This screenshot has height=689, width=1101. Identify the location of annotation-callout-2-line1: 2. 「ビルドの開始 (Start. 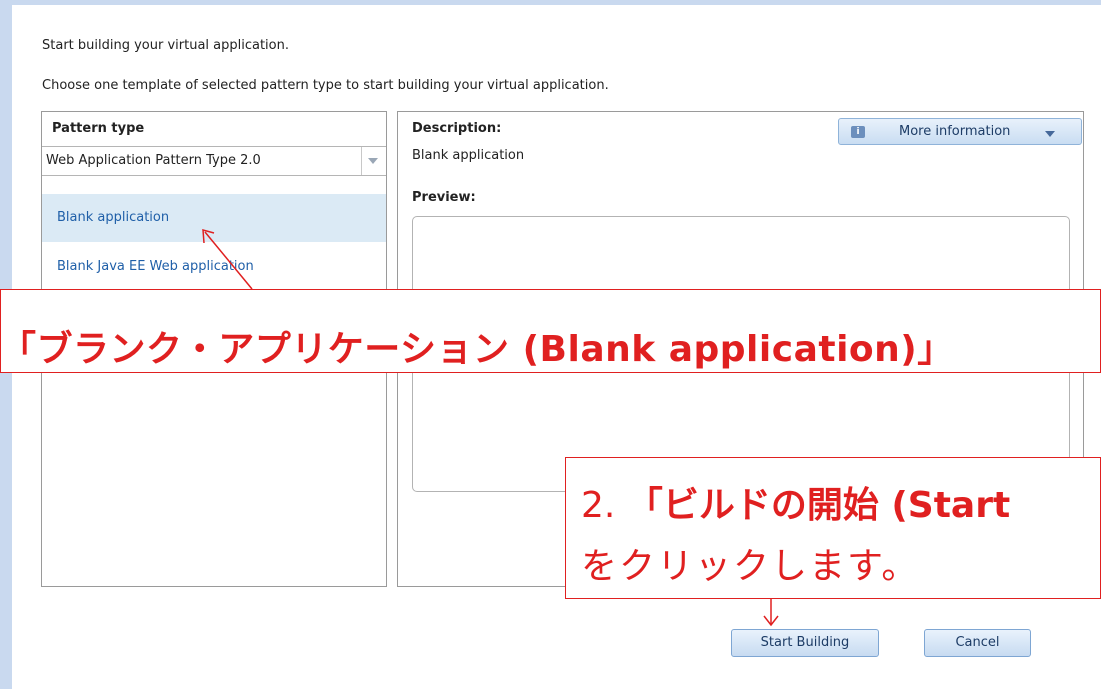
(795, 502).